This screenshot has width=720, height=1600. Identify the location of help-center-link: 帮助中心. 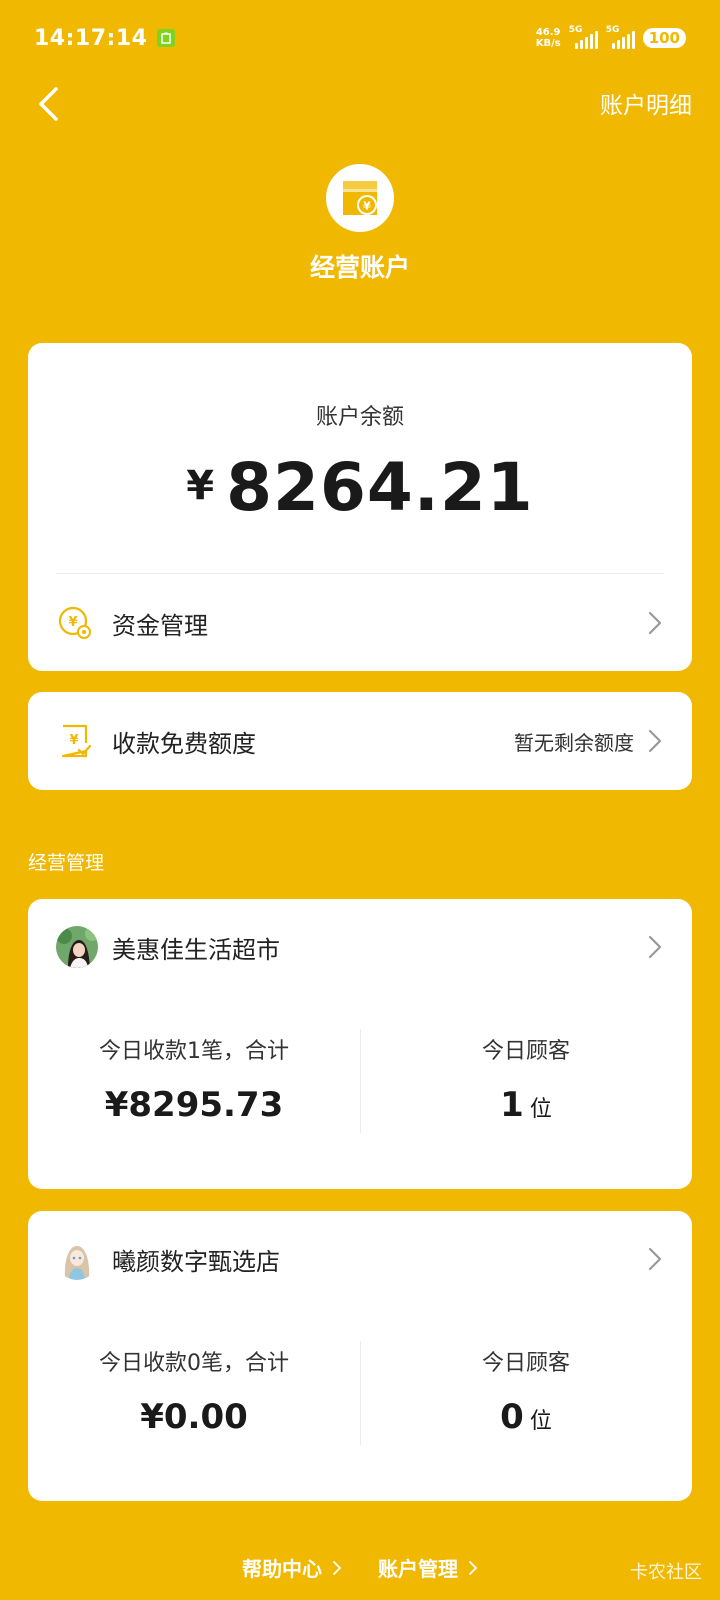
(292, 1567).